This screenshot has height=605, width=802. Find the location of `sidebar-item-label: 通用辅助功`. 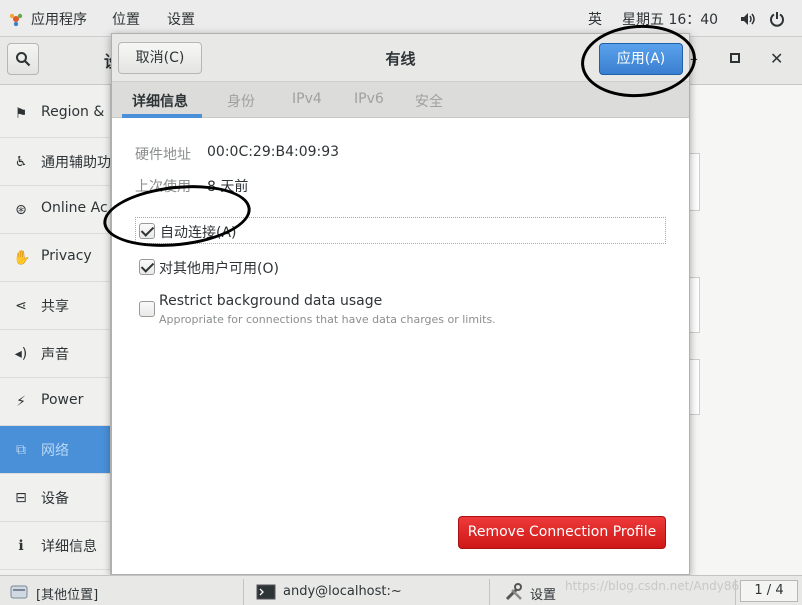

sidebar-item-label: 通用辅助功 is located at coordinates (76, 163).